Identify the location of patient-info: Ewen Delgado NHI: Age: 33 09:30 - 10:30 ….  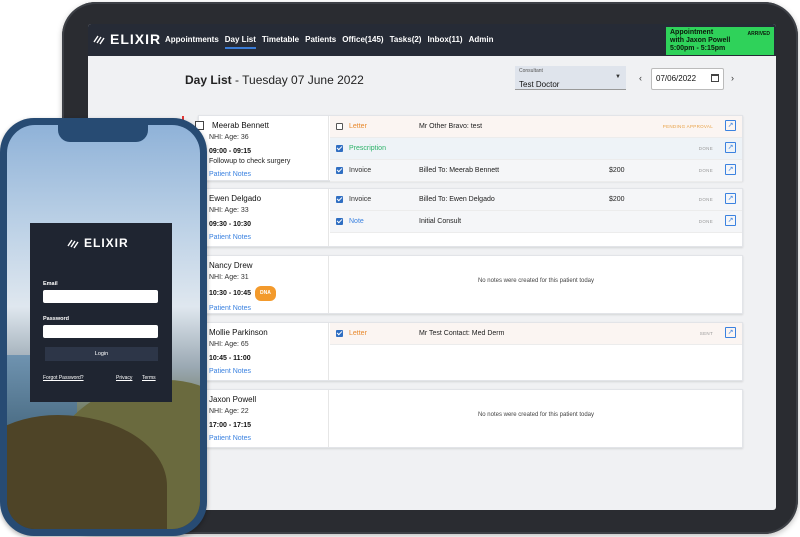
(264, 217).